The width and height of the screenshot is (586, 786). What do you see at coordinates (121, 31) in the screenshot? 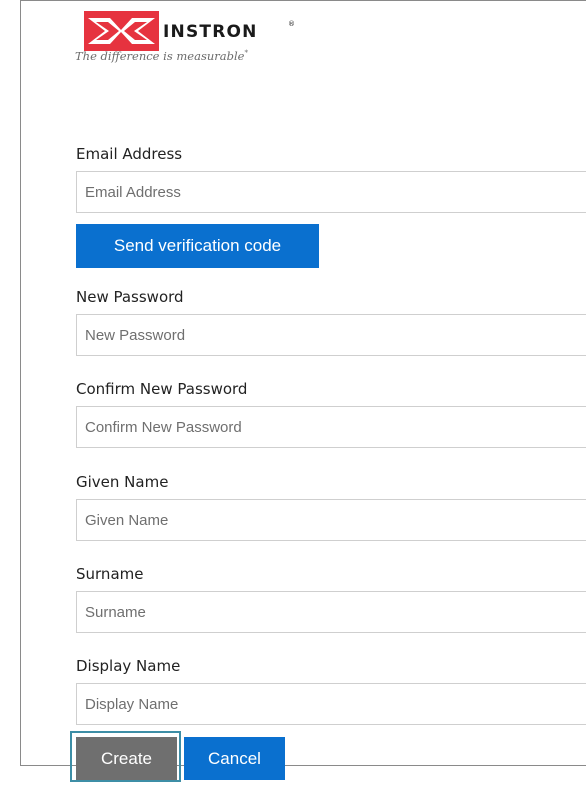
I see `instron-logo-mark-icon` at bounding box center [121, 31].